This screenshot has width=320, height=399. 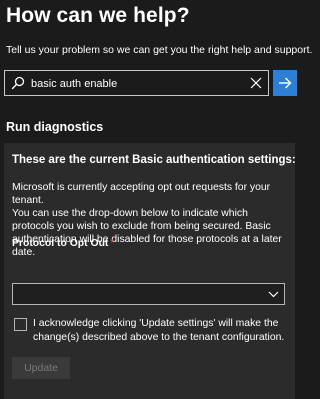 I want to click on search-row, so click(x=150, y=83).